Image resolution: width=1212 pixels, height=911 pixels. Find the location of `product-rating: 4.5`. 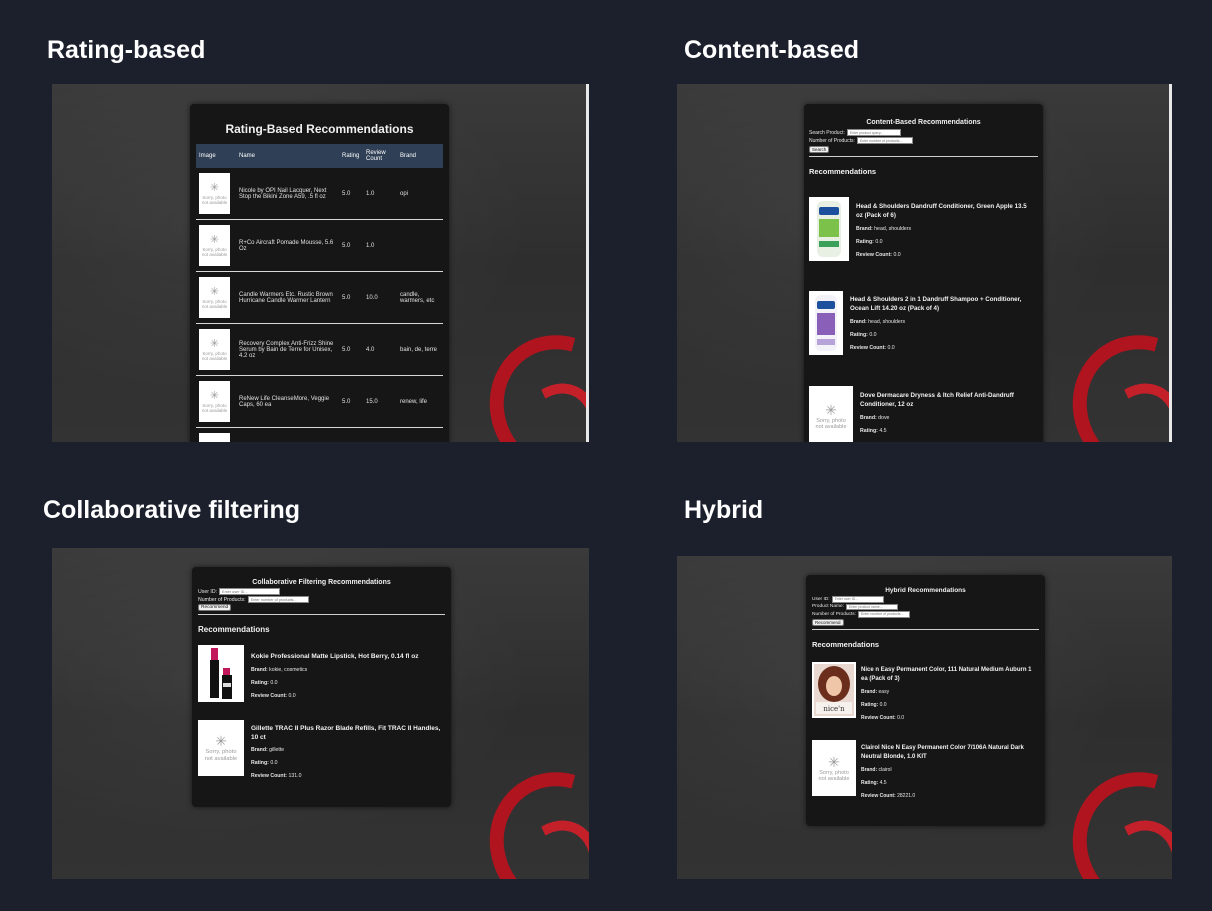

product-rating: 4.5 is located at coordinates (883, 431).